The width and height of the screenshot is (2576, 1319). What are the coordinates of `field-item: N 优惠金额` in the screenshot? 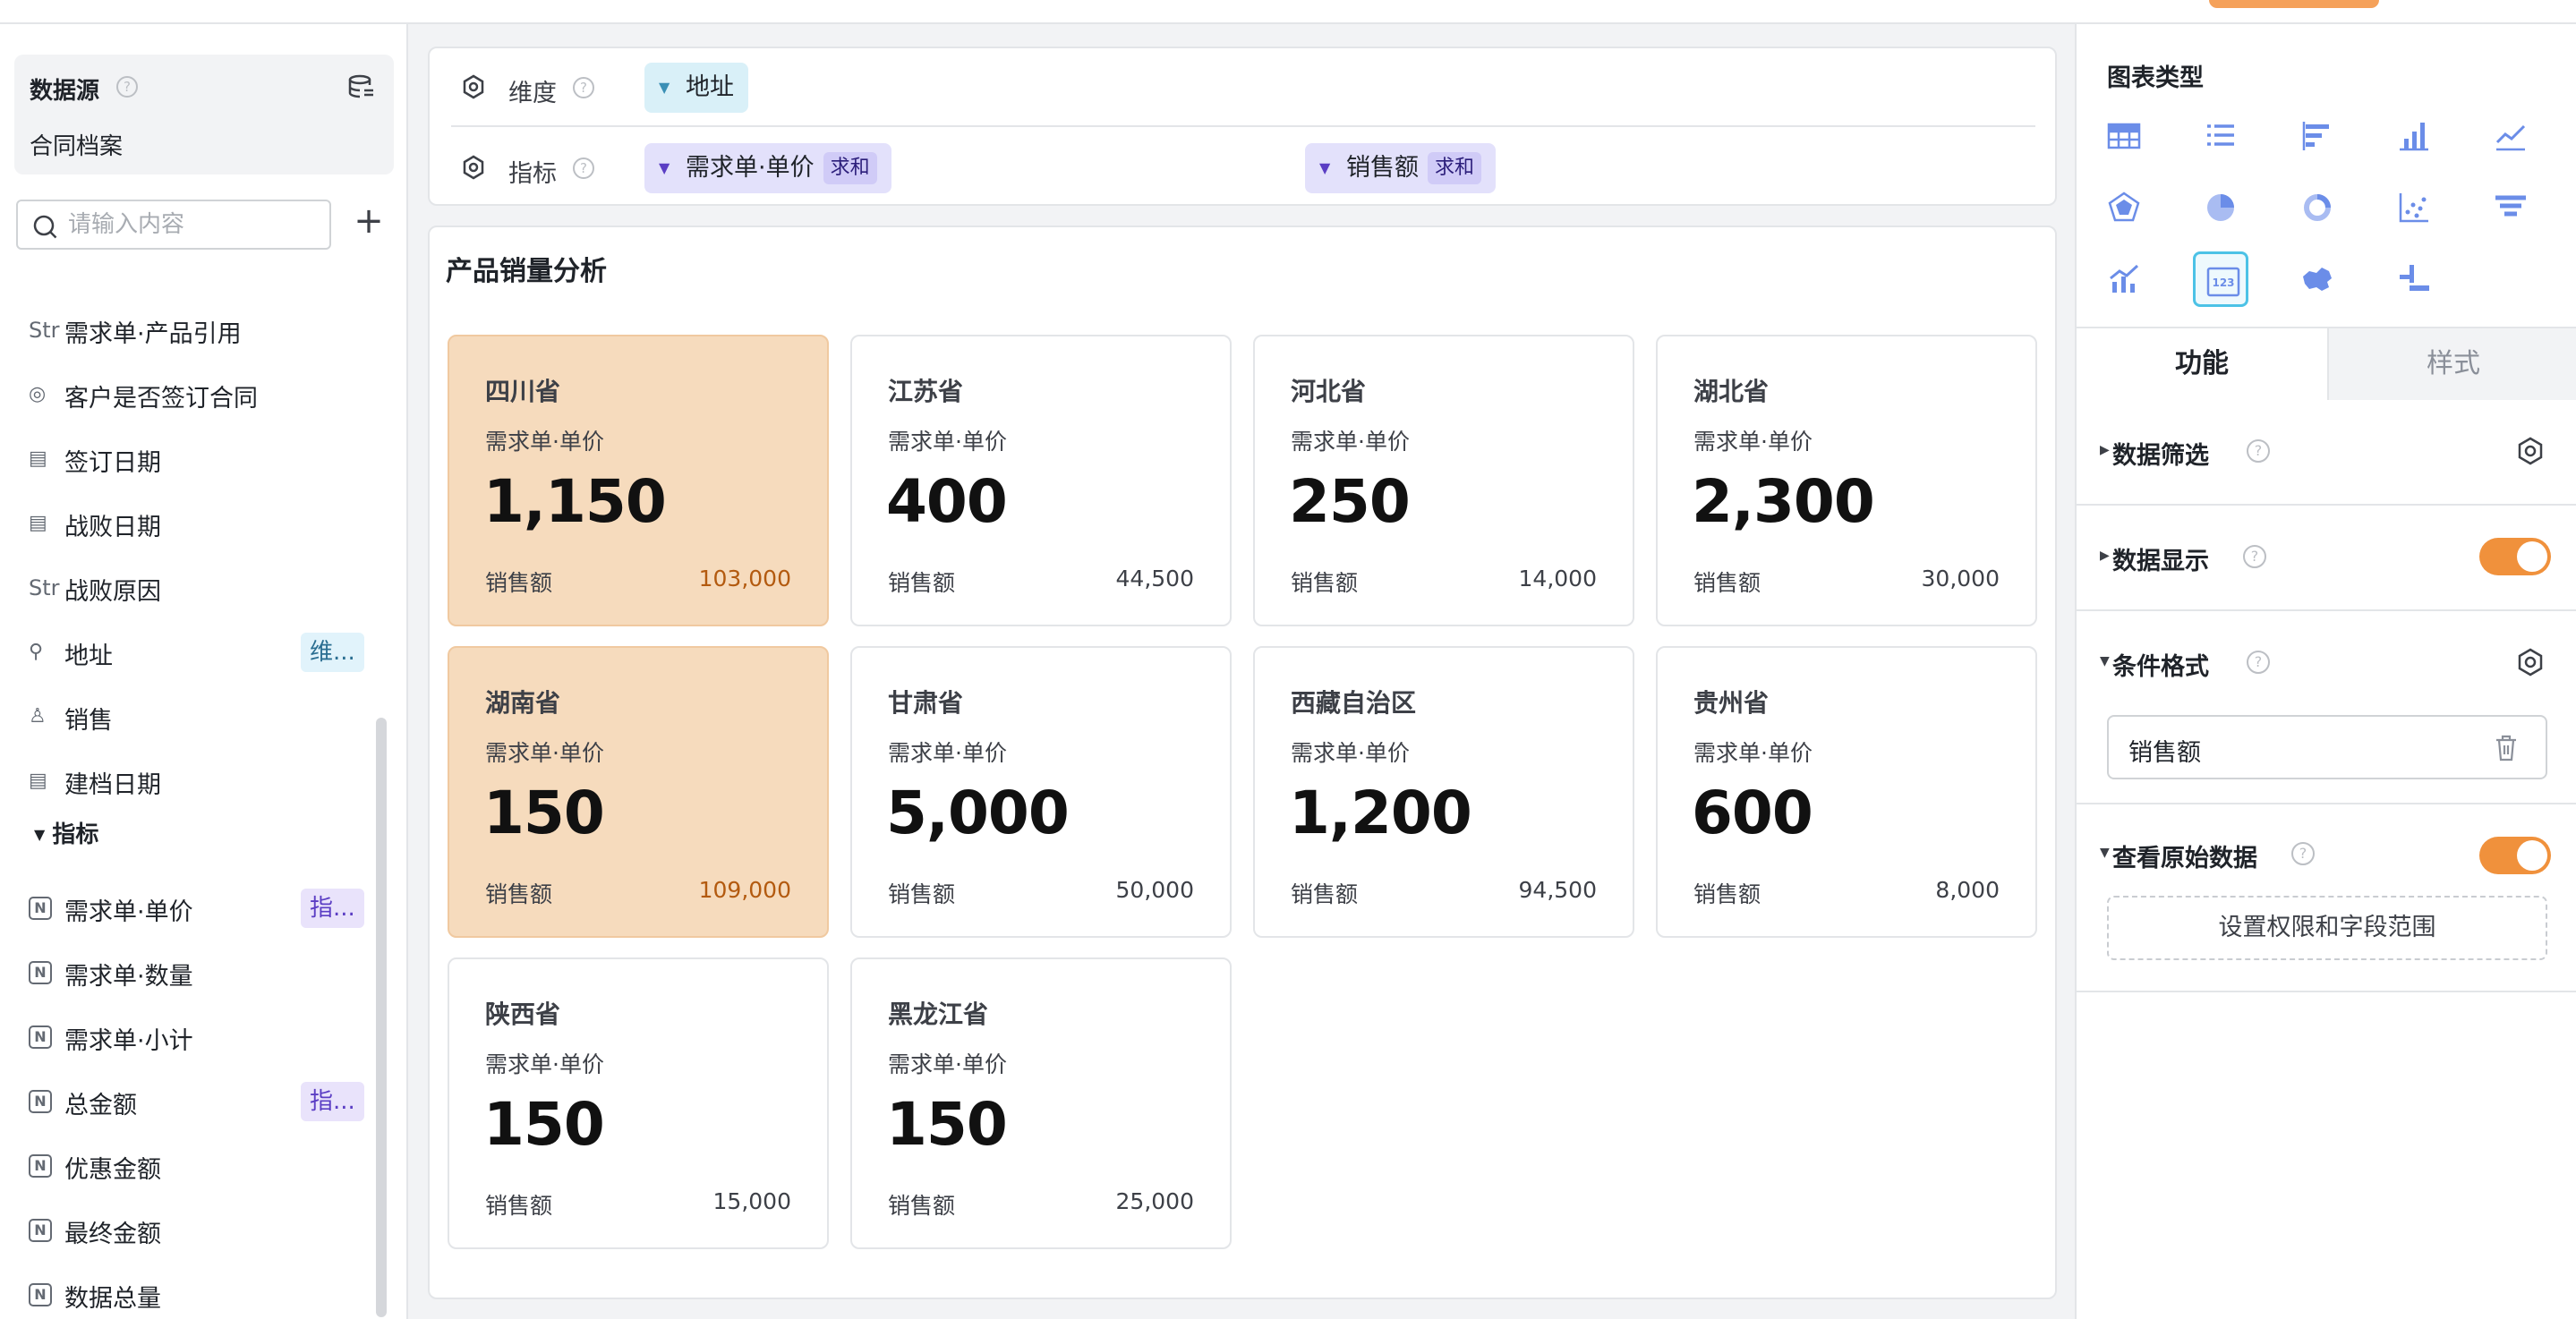 It's located at (199, 1166).